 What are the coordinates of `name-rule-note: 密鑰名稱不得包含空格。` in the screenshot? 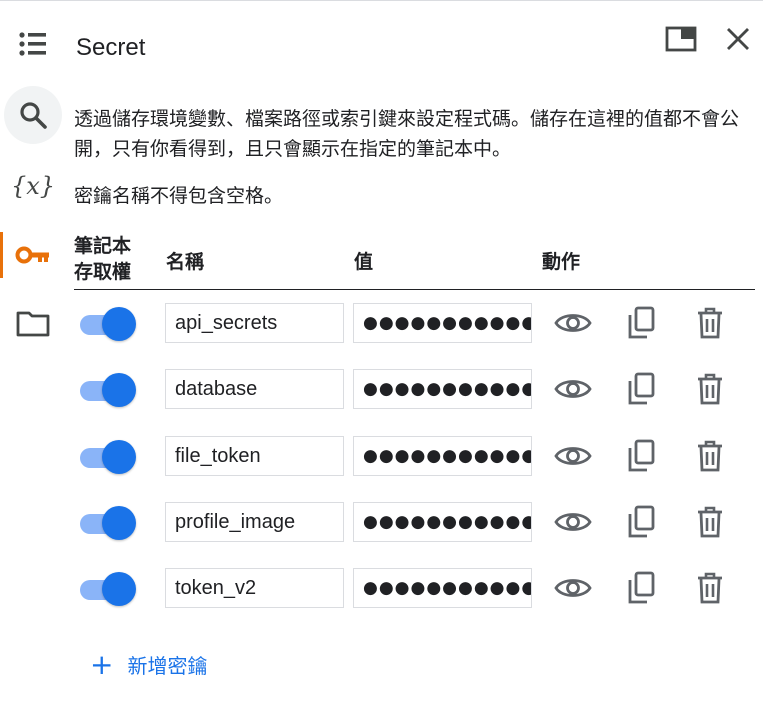 It's located at (179, 196).